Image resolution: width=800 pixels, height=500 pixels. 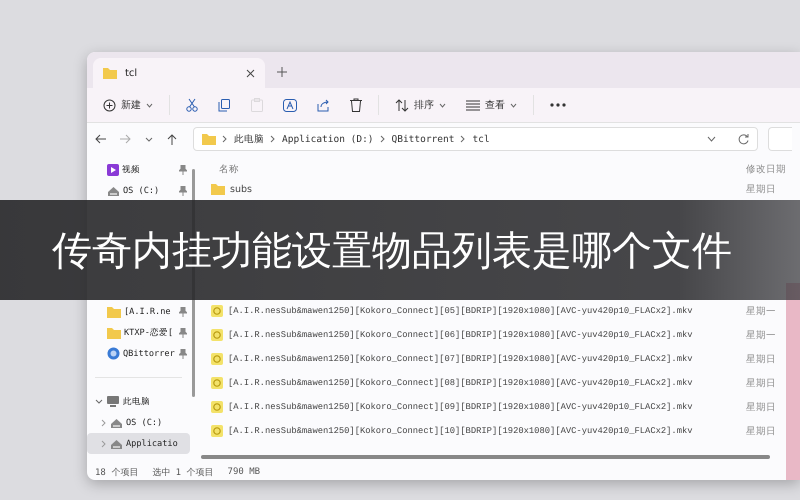 I want to click on trash-icon, so click(x=356, y=105).